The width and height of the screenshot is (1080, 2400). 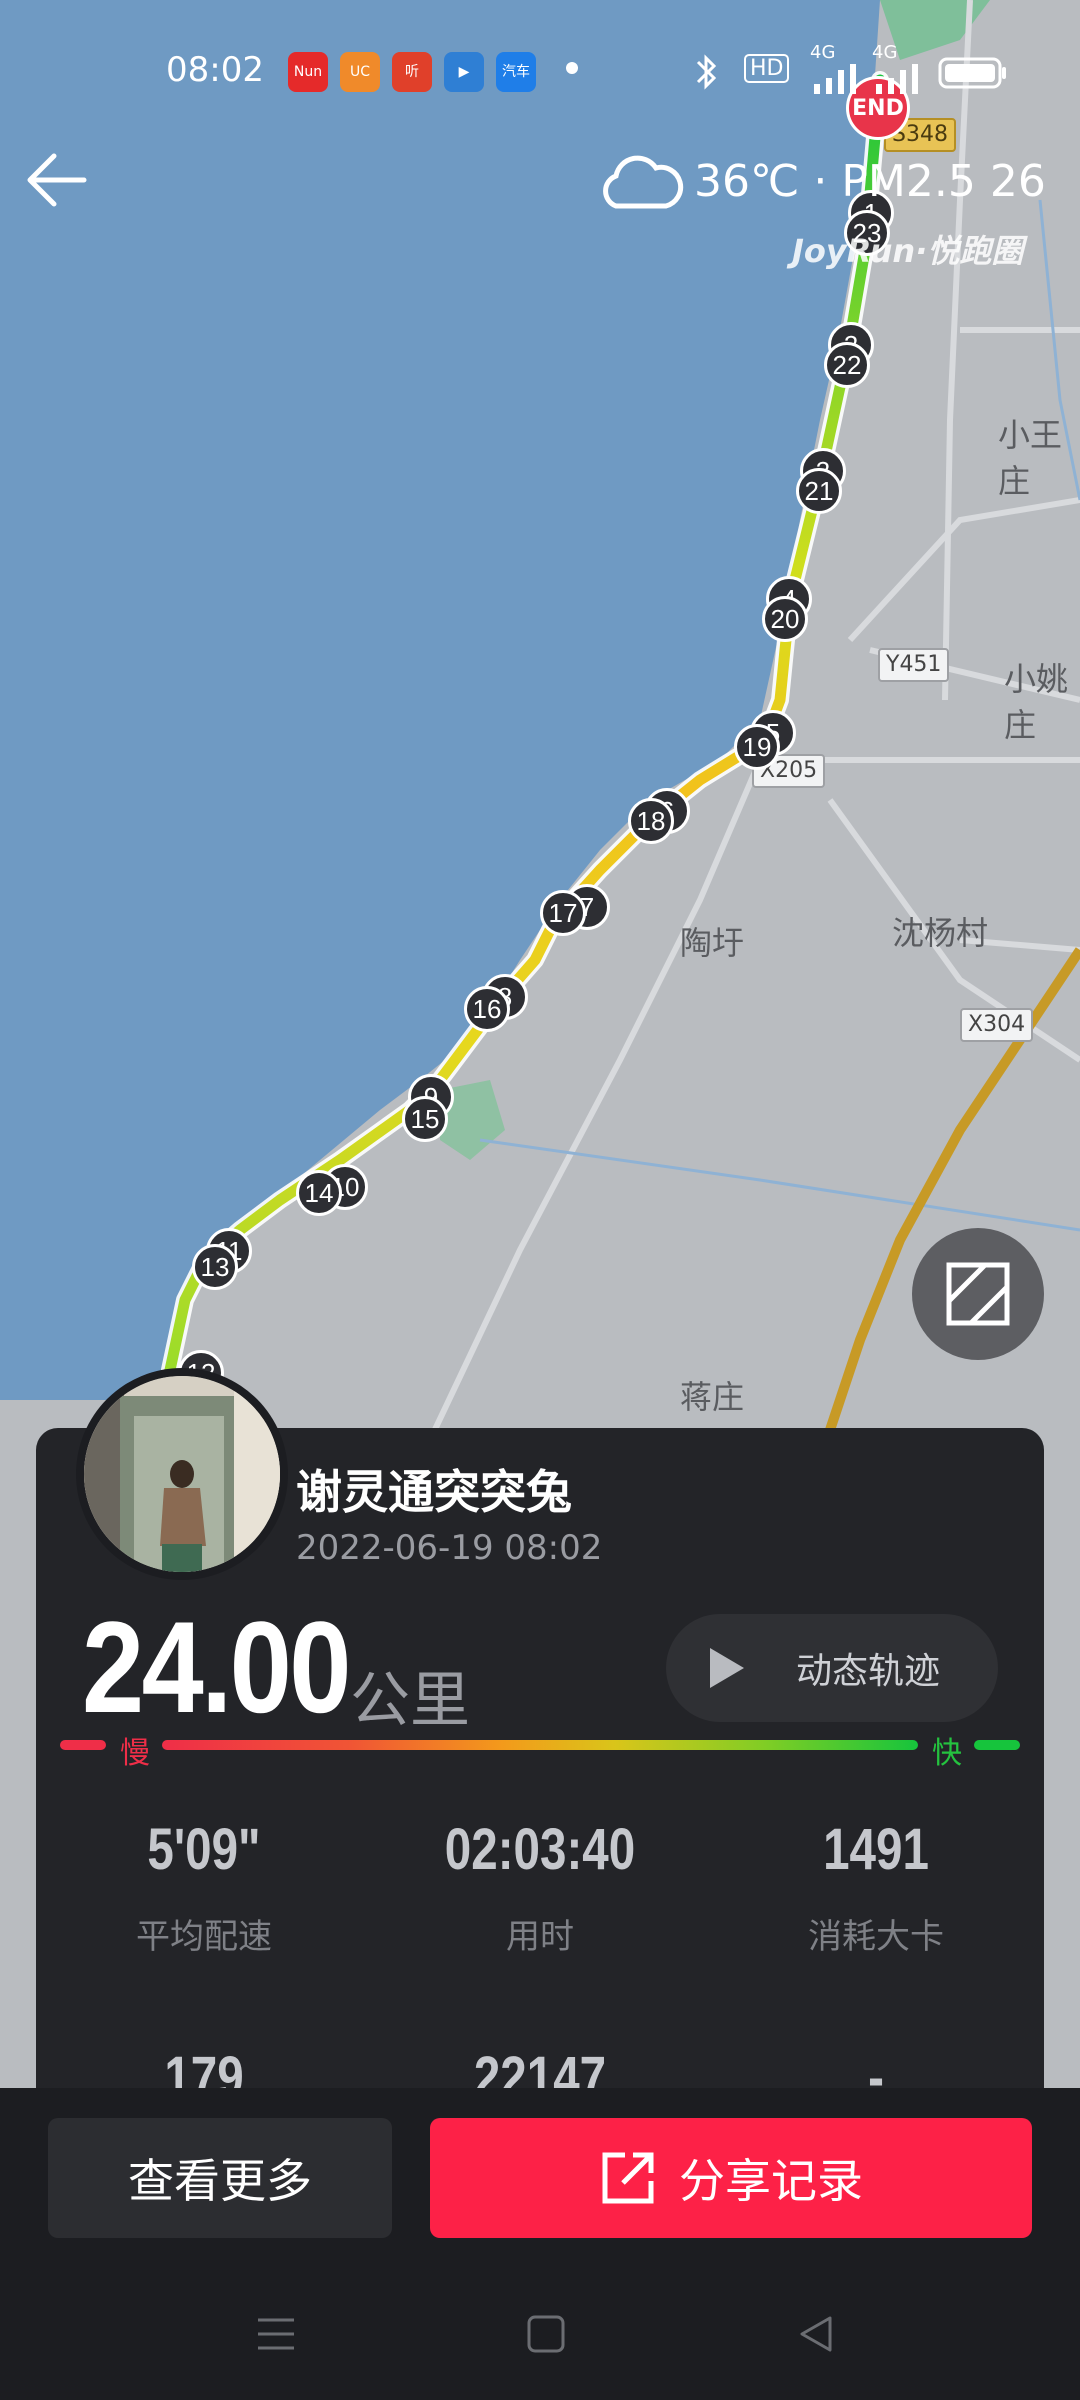 What do you see at coordinates (767, 68) in the screenshot?
I see `hd-icon: HD` at bounding box center [767, 68].